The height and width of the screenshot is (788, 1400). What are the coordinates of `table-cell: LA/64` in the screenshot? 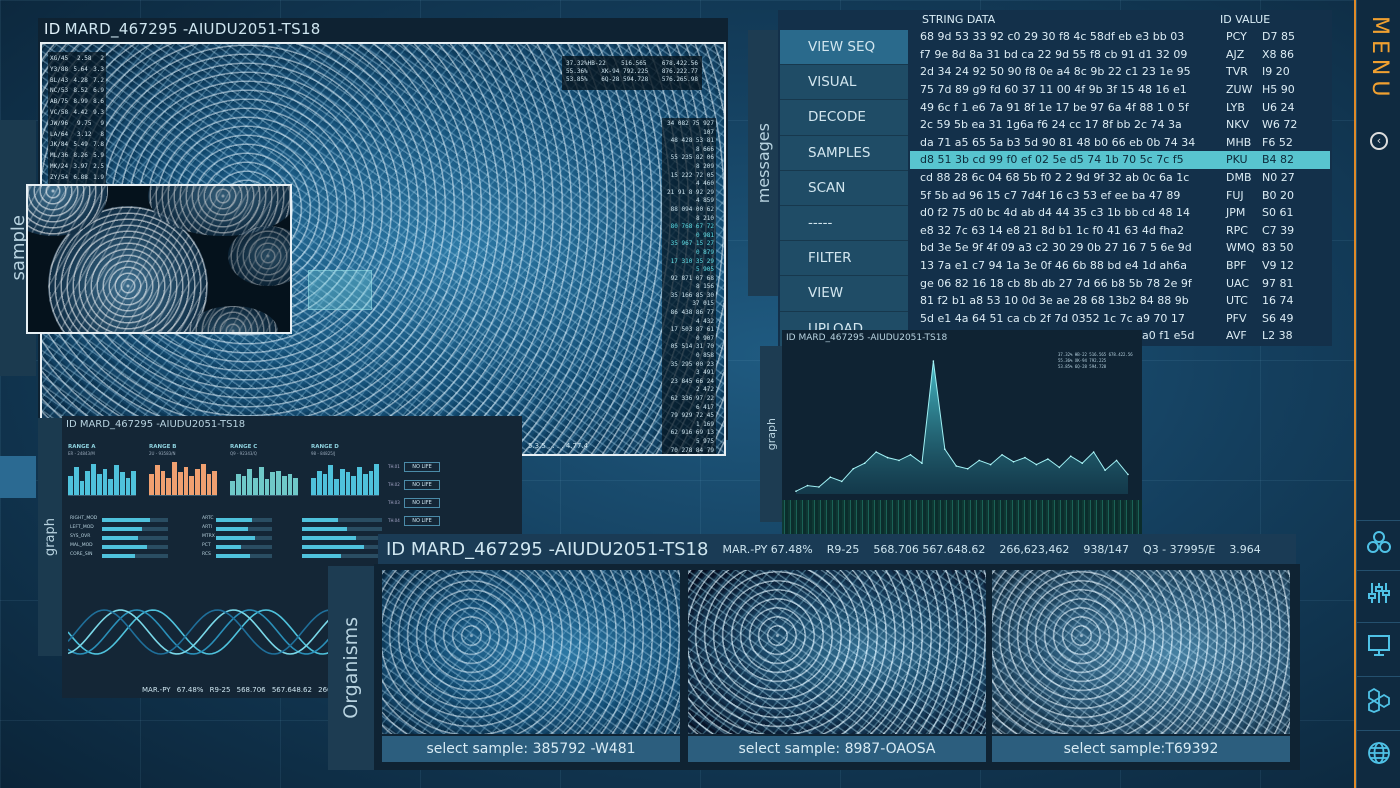 It's located at (59, 134).